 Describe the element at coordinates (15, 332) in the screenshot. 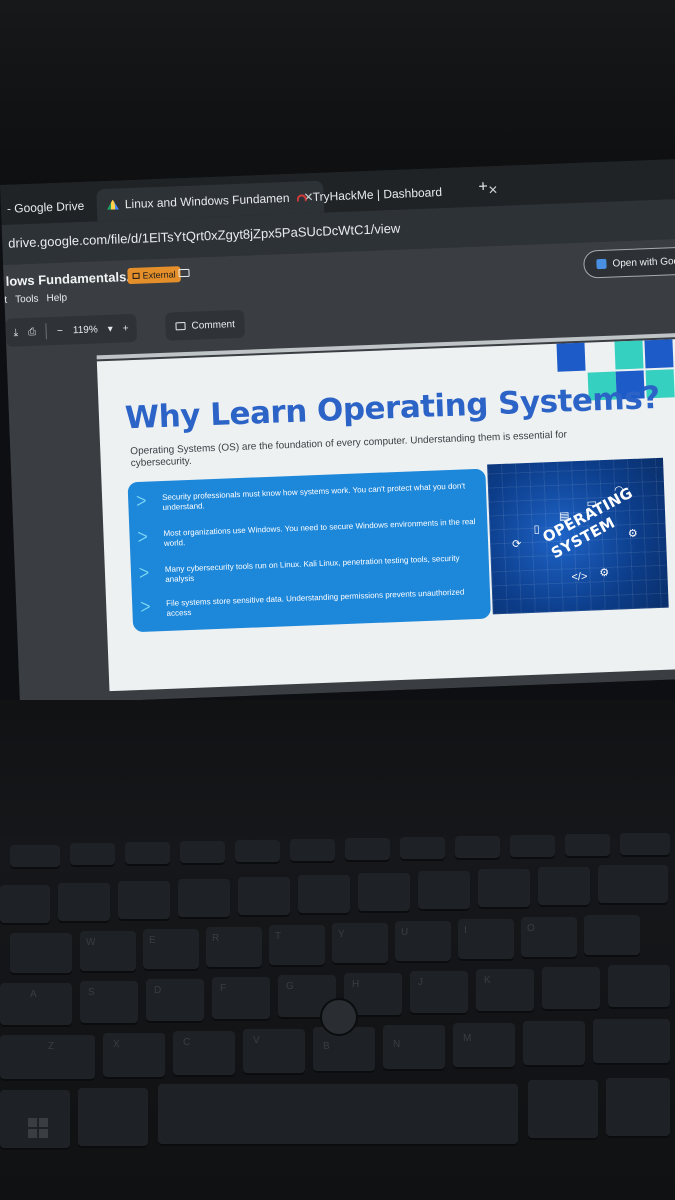

I see `download-icon: ⤓` at that location.